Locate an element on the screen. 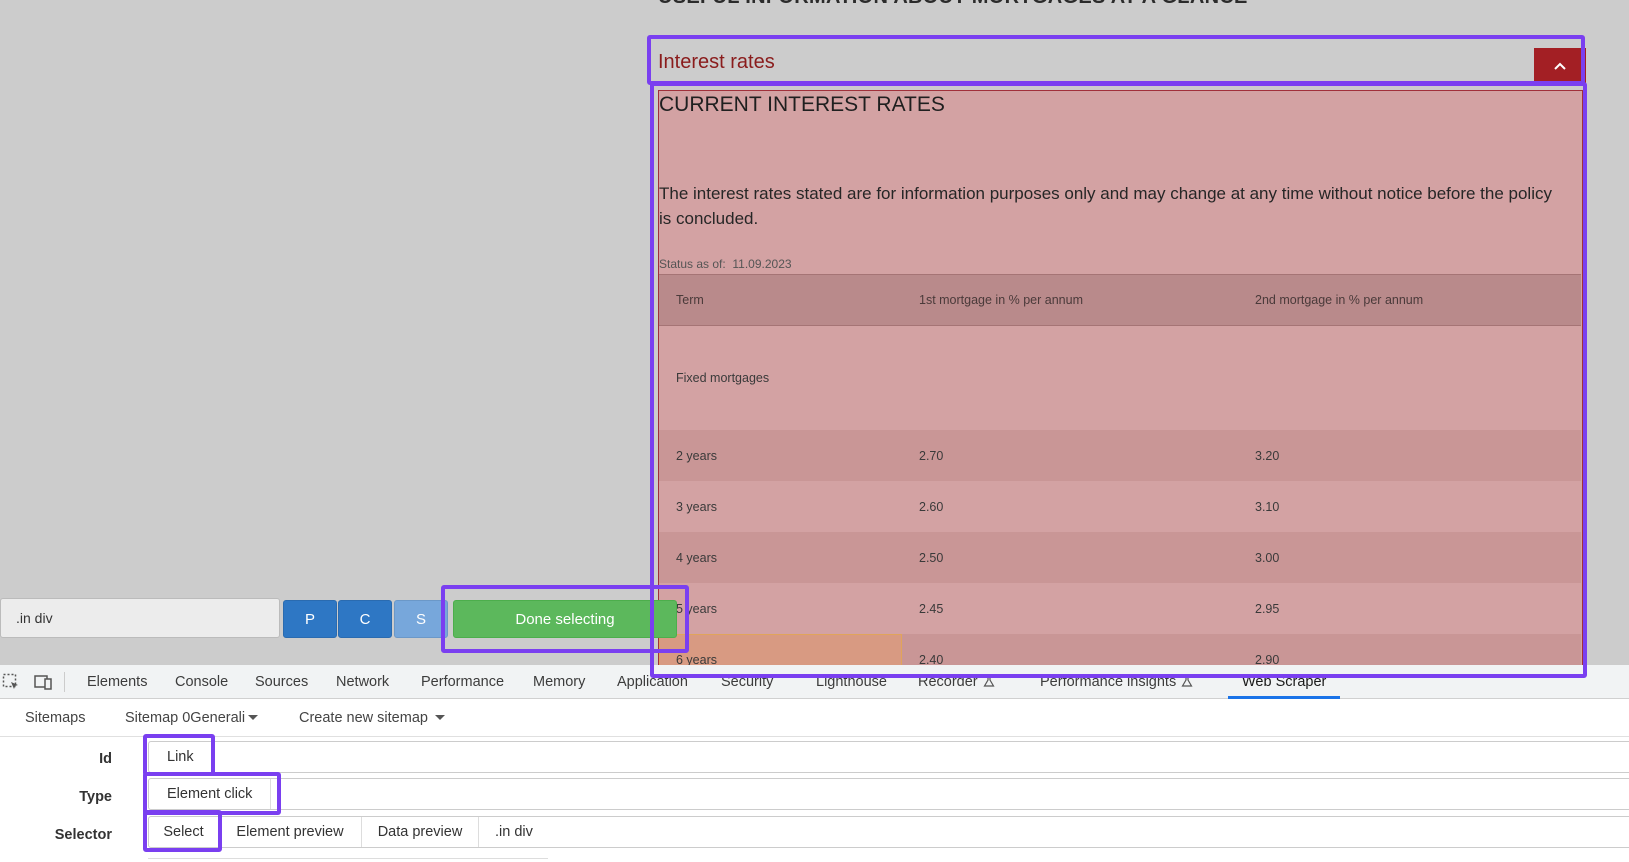 This screenshot has height=862, width=1629. type-label: Type is located at coordinates (95, 797).